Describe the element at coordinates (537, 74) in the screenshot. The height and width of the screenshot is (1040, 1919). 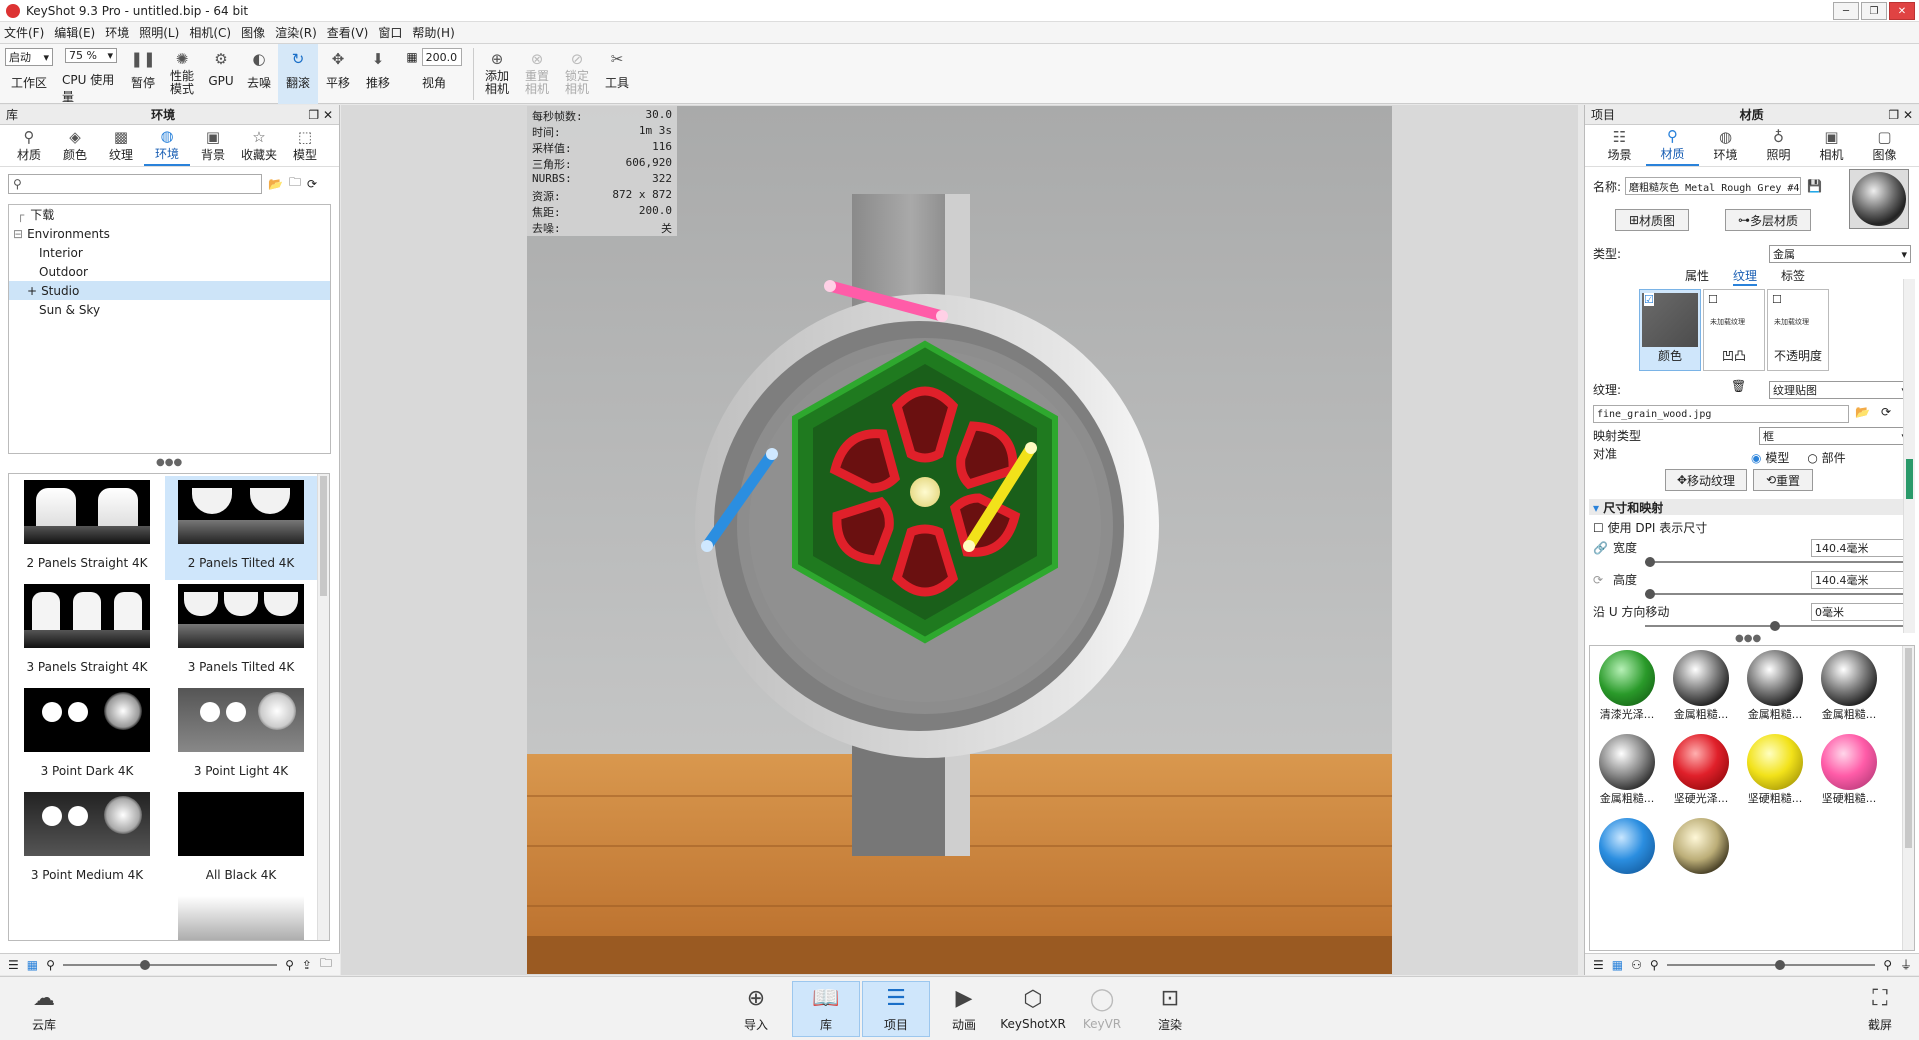
I see `reset-camera-button: ⊗ 重置相机` at that location.